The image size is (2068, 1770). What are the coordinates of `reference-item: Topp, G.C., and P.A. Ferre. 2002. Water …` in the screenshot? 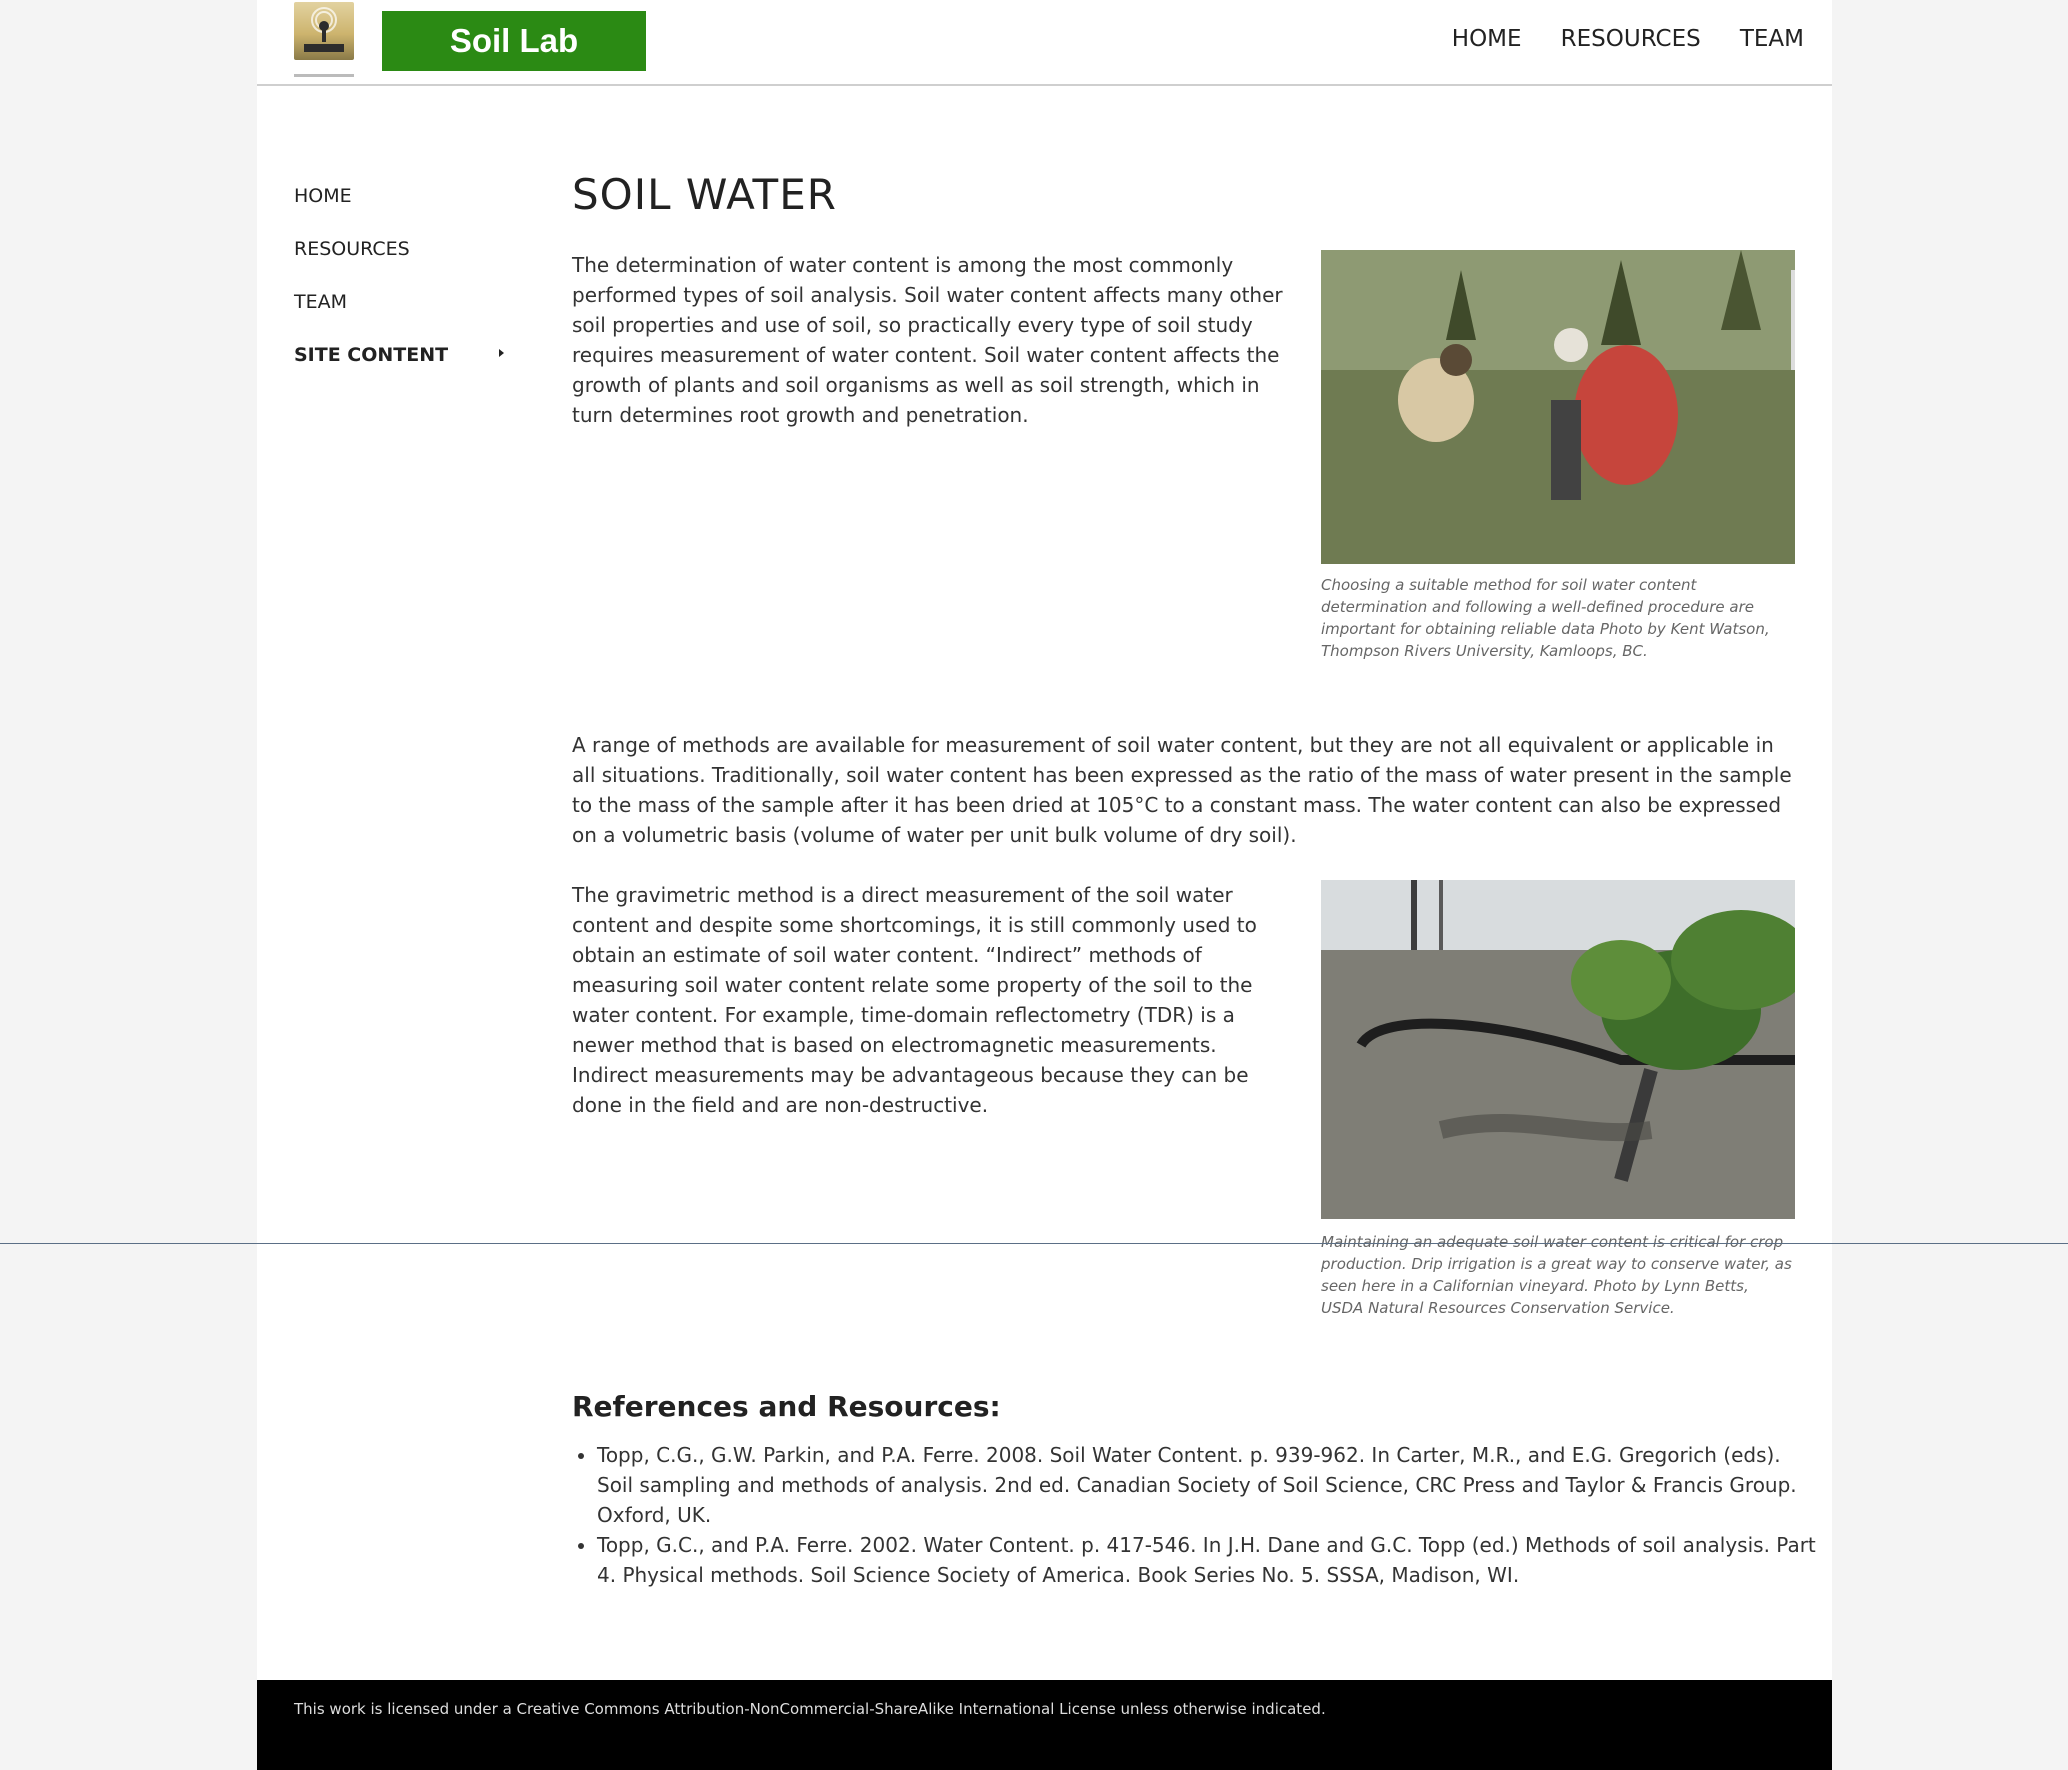 It's located at (1208, 1560).